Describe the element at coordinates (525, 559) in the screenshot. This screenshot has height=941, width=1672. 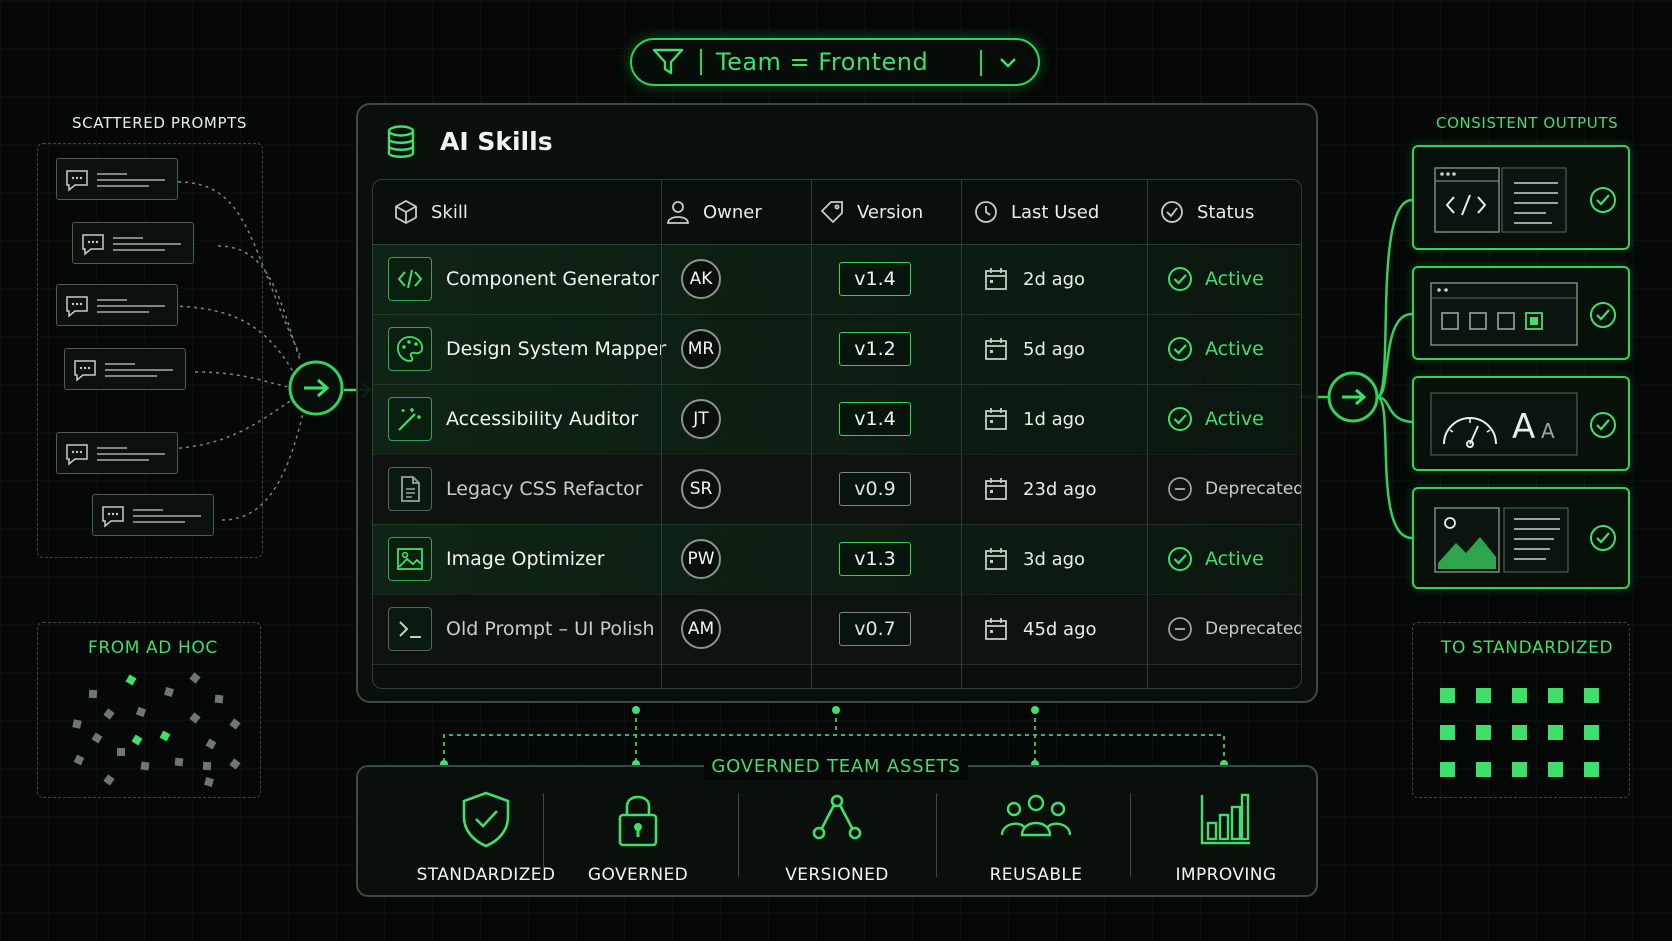
I see `skill-name: Image Optimizer` at that location.